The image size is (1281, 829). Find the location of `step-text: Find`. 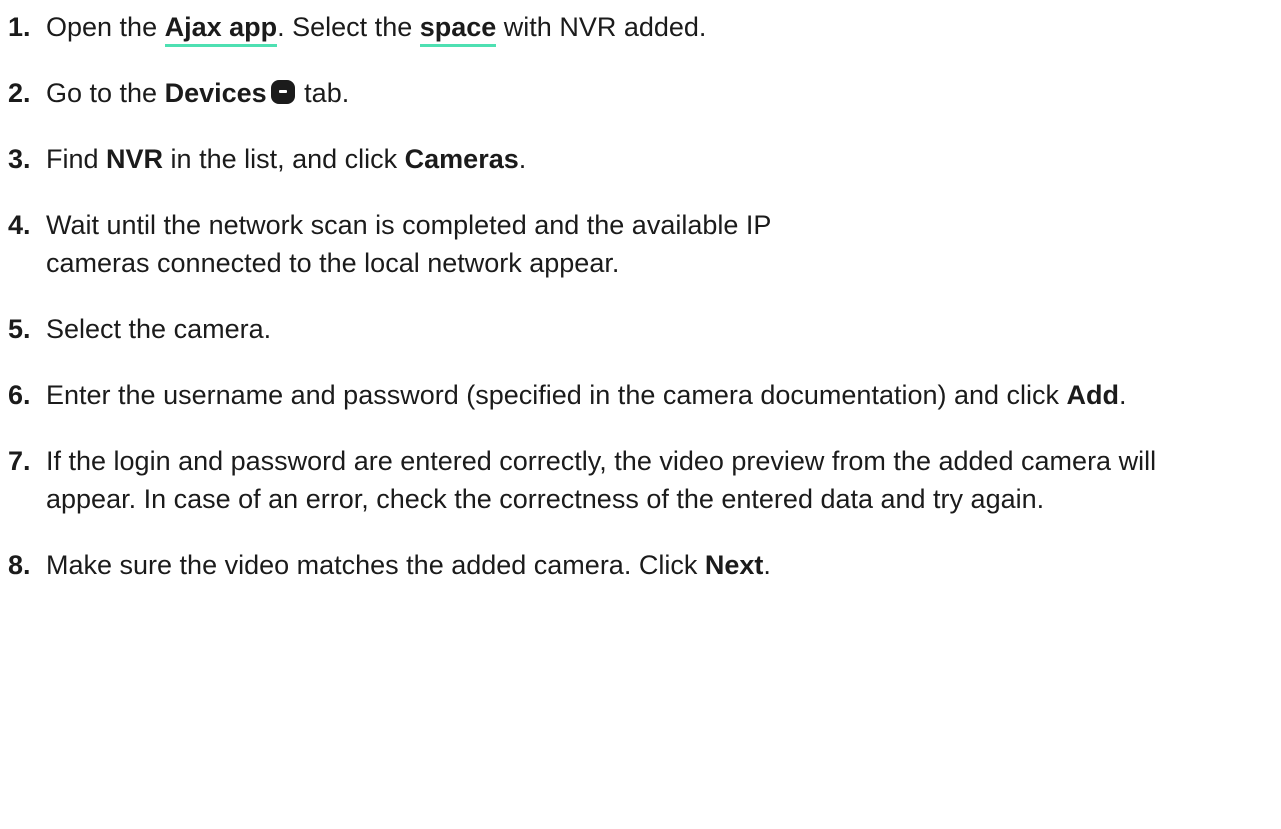

step-text: Find is located at coordinates (76, 159).